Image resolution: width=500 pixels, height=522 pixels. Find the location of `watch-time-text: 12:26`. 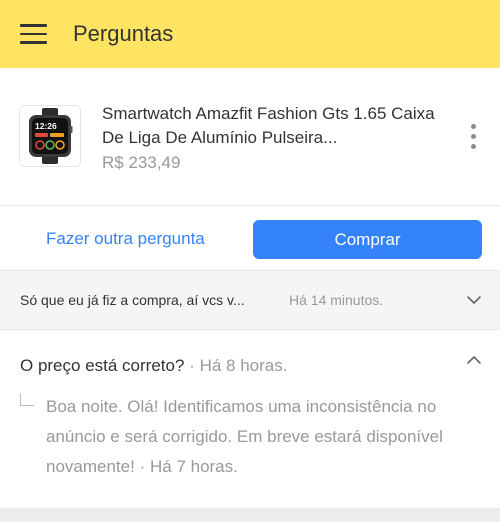

watch-time-text: 12:26 is located at coordinates (46, 126).